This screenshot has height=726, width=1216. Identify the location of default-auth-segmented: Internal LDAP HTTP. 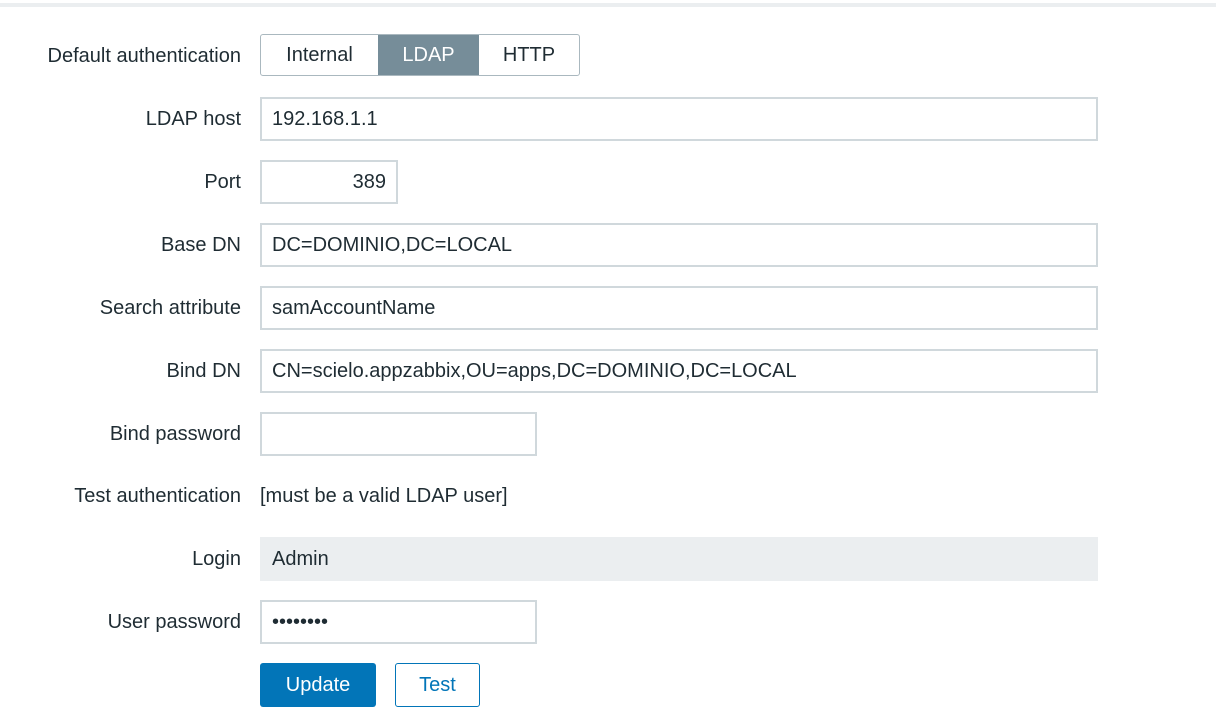
(420, 55).